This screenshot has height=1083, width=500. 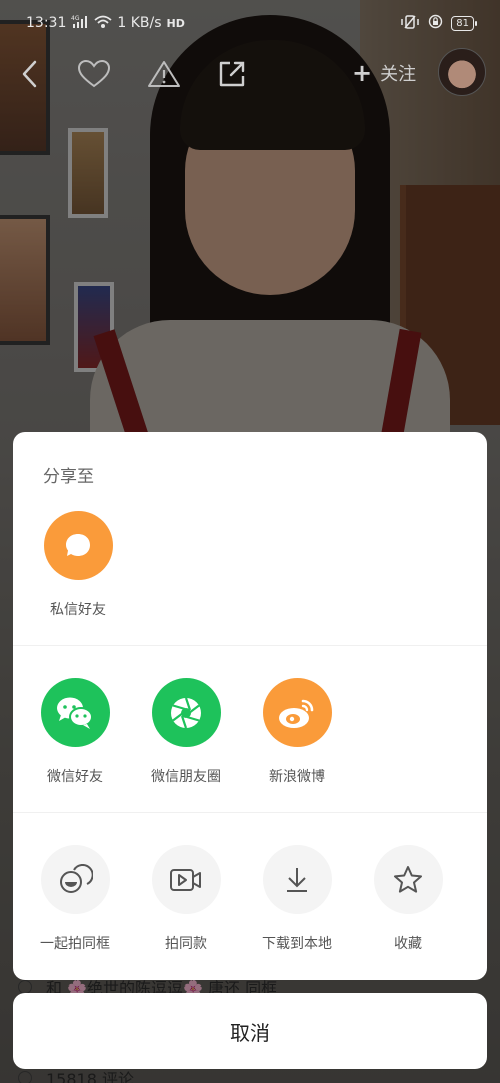 I want to click on network-speed: 1 KB/s, so click(x=139, y=23).